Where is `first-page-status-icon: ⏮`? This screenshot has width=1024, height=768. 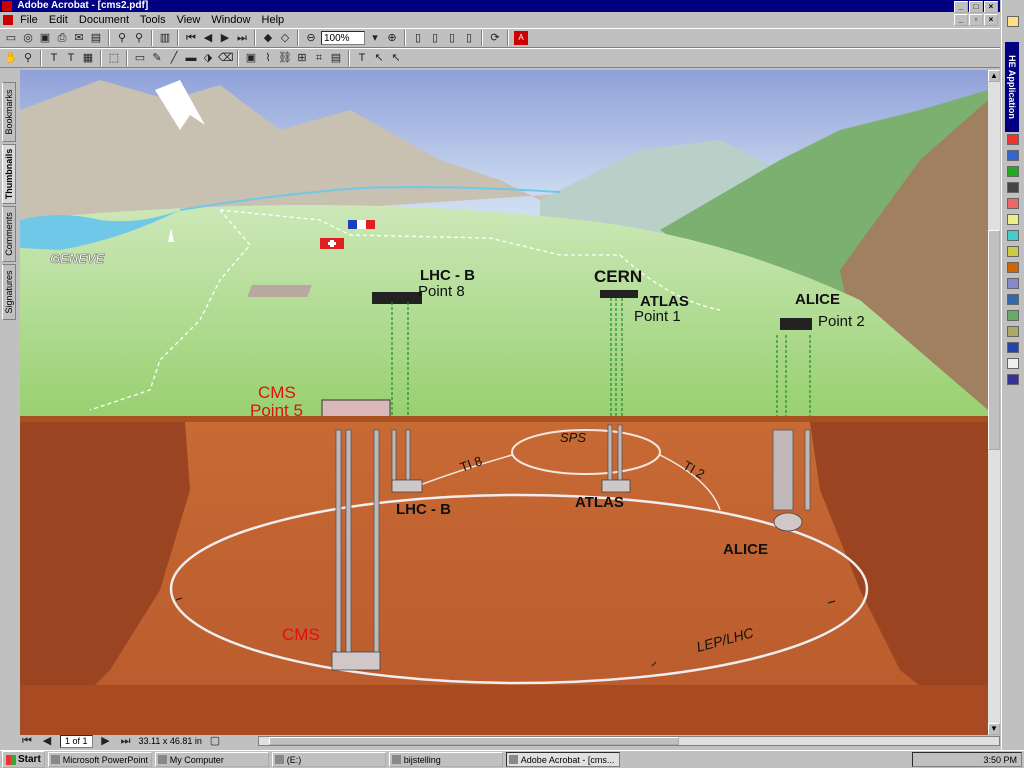 first-page-status-icon: ⏮ is located at coordinates (27, 741).